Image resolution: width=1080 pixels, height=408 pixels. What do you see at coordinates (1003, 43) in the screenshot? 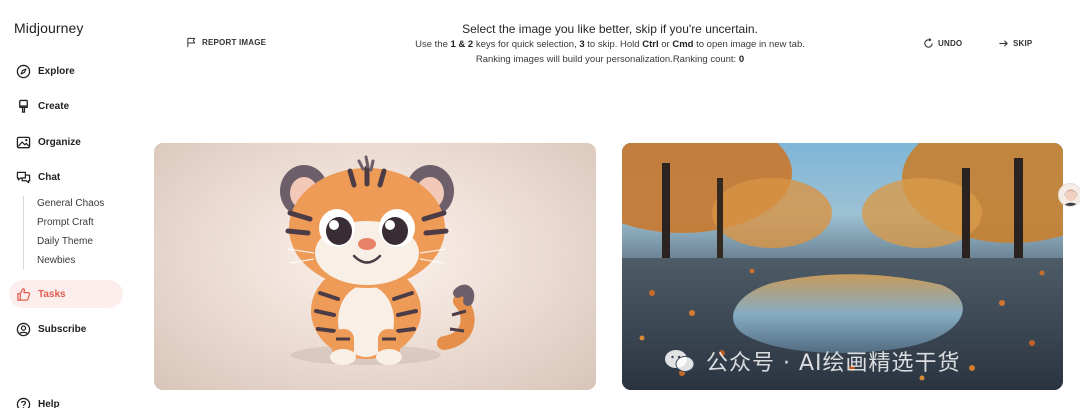
I see `arrow-right-icon` at bounding box center [1003, 43].